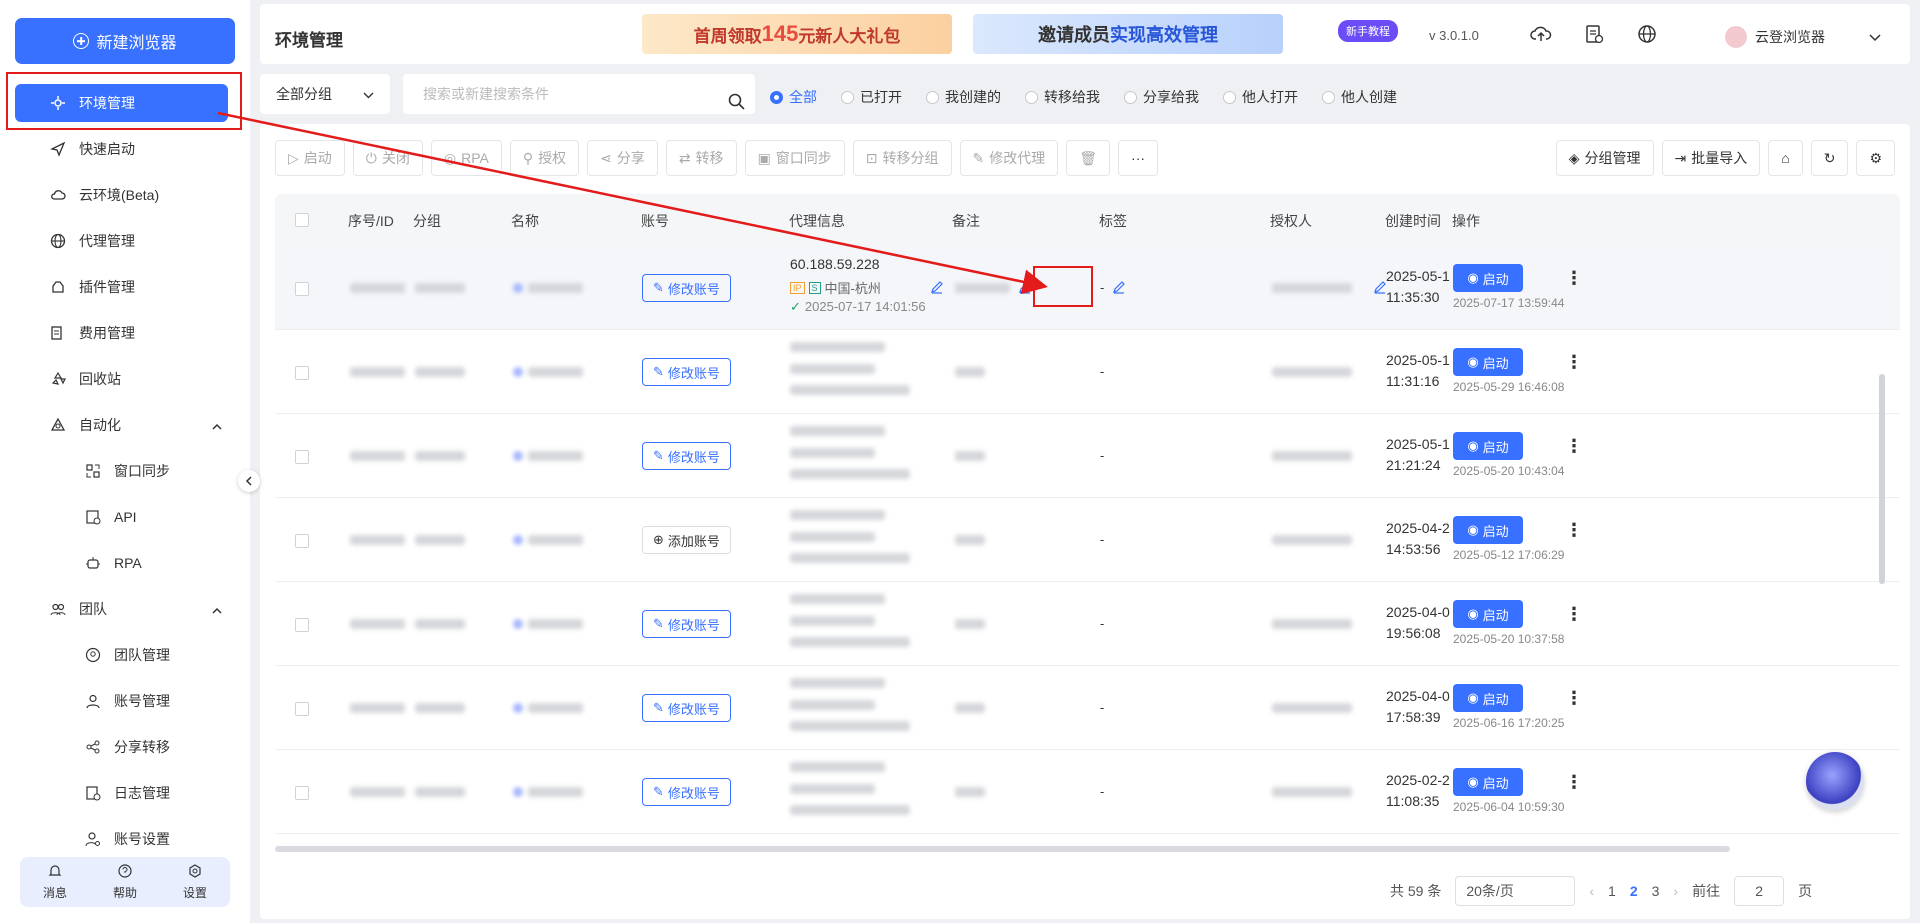 This screenshot has width=1920, height=923. Describe the element at coordinates (125, 882) in the screenshot. I see `help-button: 帮助` at that location.